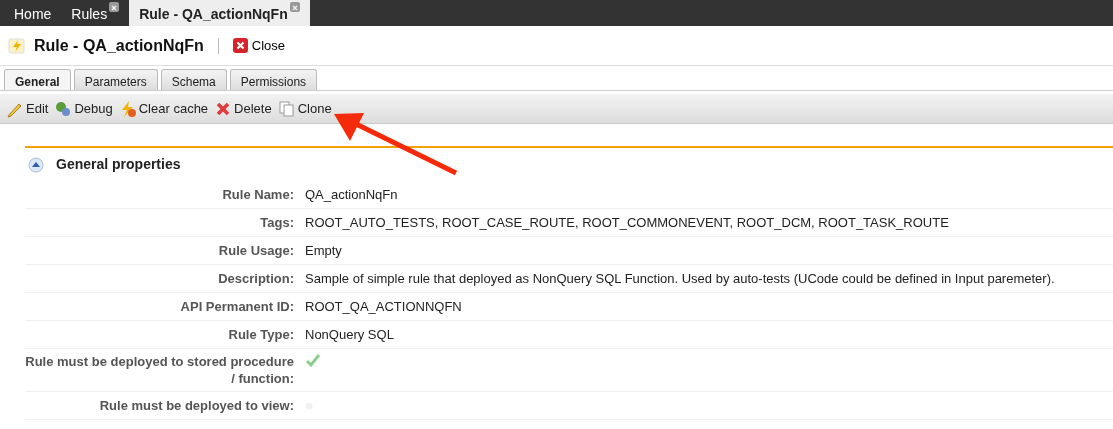 The image size is (1113, 429). I want to click on tab: Rules, so click(89, 14).